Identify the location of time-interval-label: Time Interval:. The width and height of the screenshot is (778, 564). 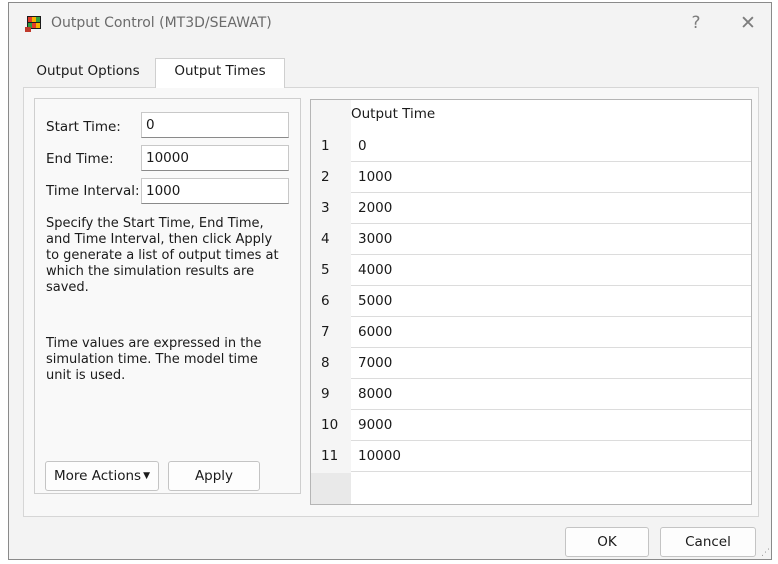
(93, 191).